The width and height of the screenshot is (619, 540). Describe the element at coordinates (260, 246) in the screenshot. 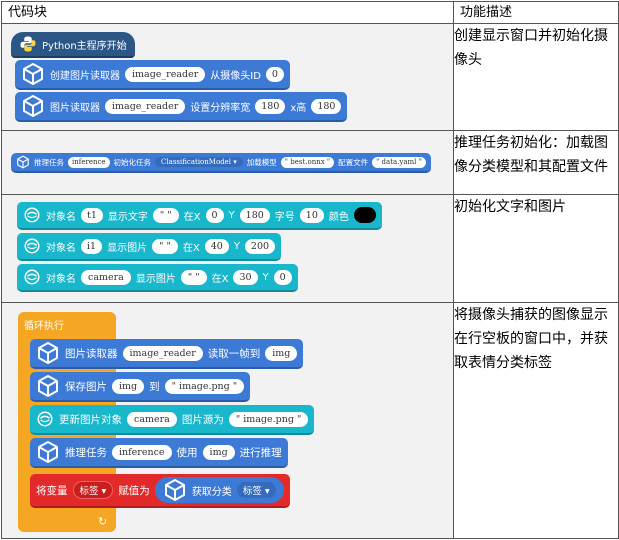

I see `y-input: 200` at that location.